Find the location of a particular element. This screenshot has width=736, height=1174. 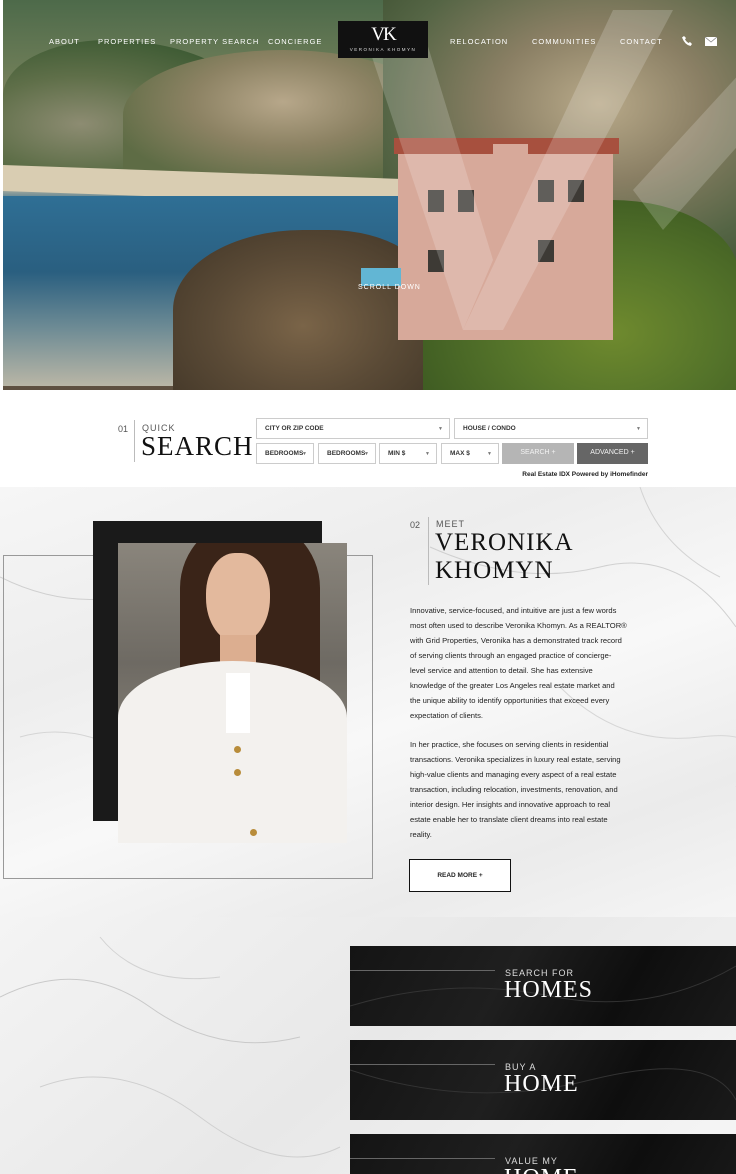

cta-title: Homes is located at coordinates (549, 990).